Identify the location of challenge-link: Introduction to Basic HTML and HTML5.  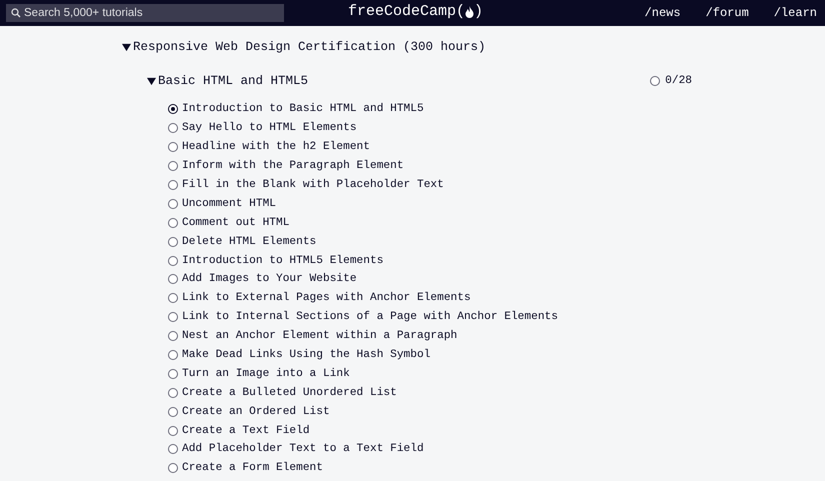
(303, 109).